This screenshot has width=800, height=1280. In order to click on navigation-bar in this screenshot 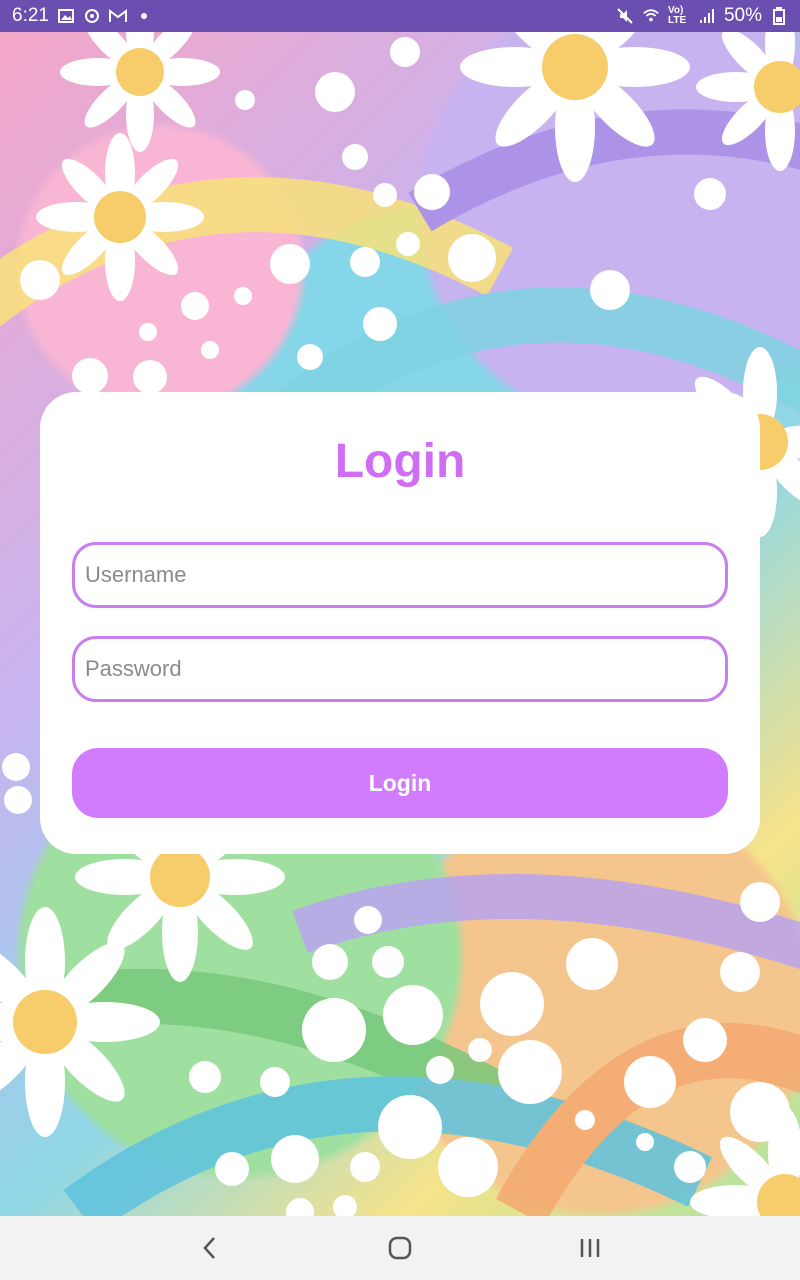, I will do `click(400, 1248)`.